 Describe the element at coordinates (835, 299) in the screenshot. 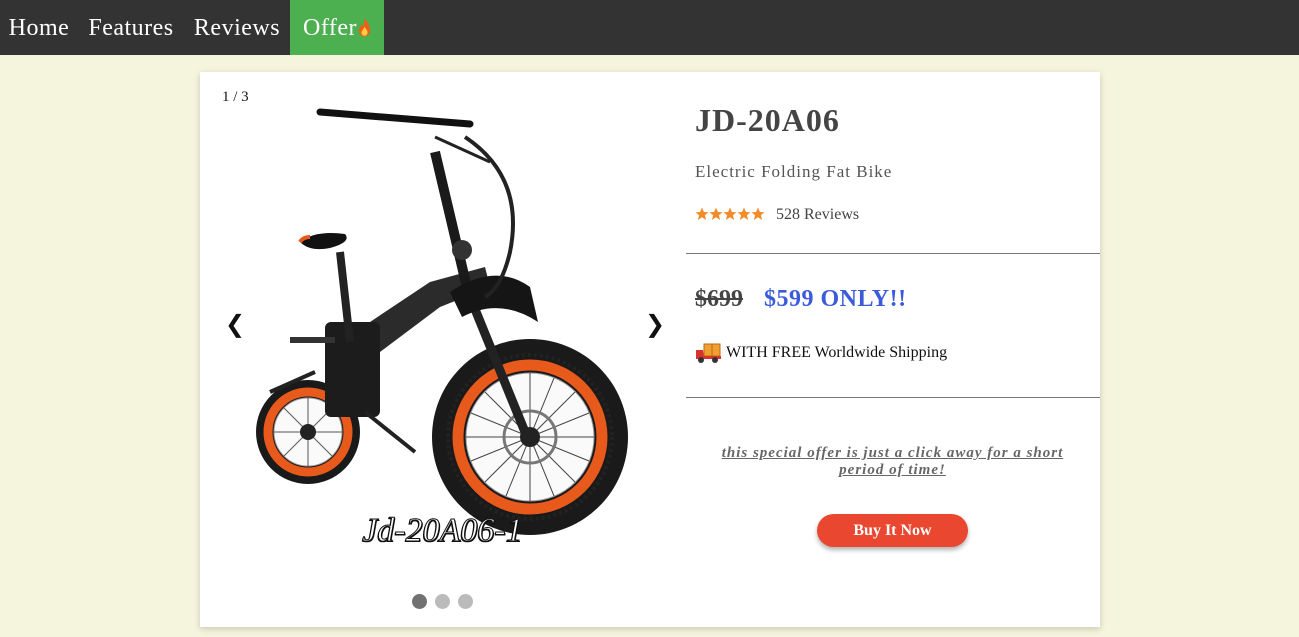

I see `new-price: $599 ONLY!!` at that location.